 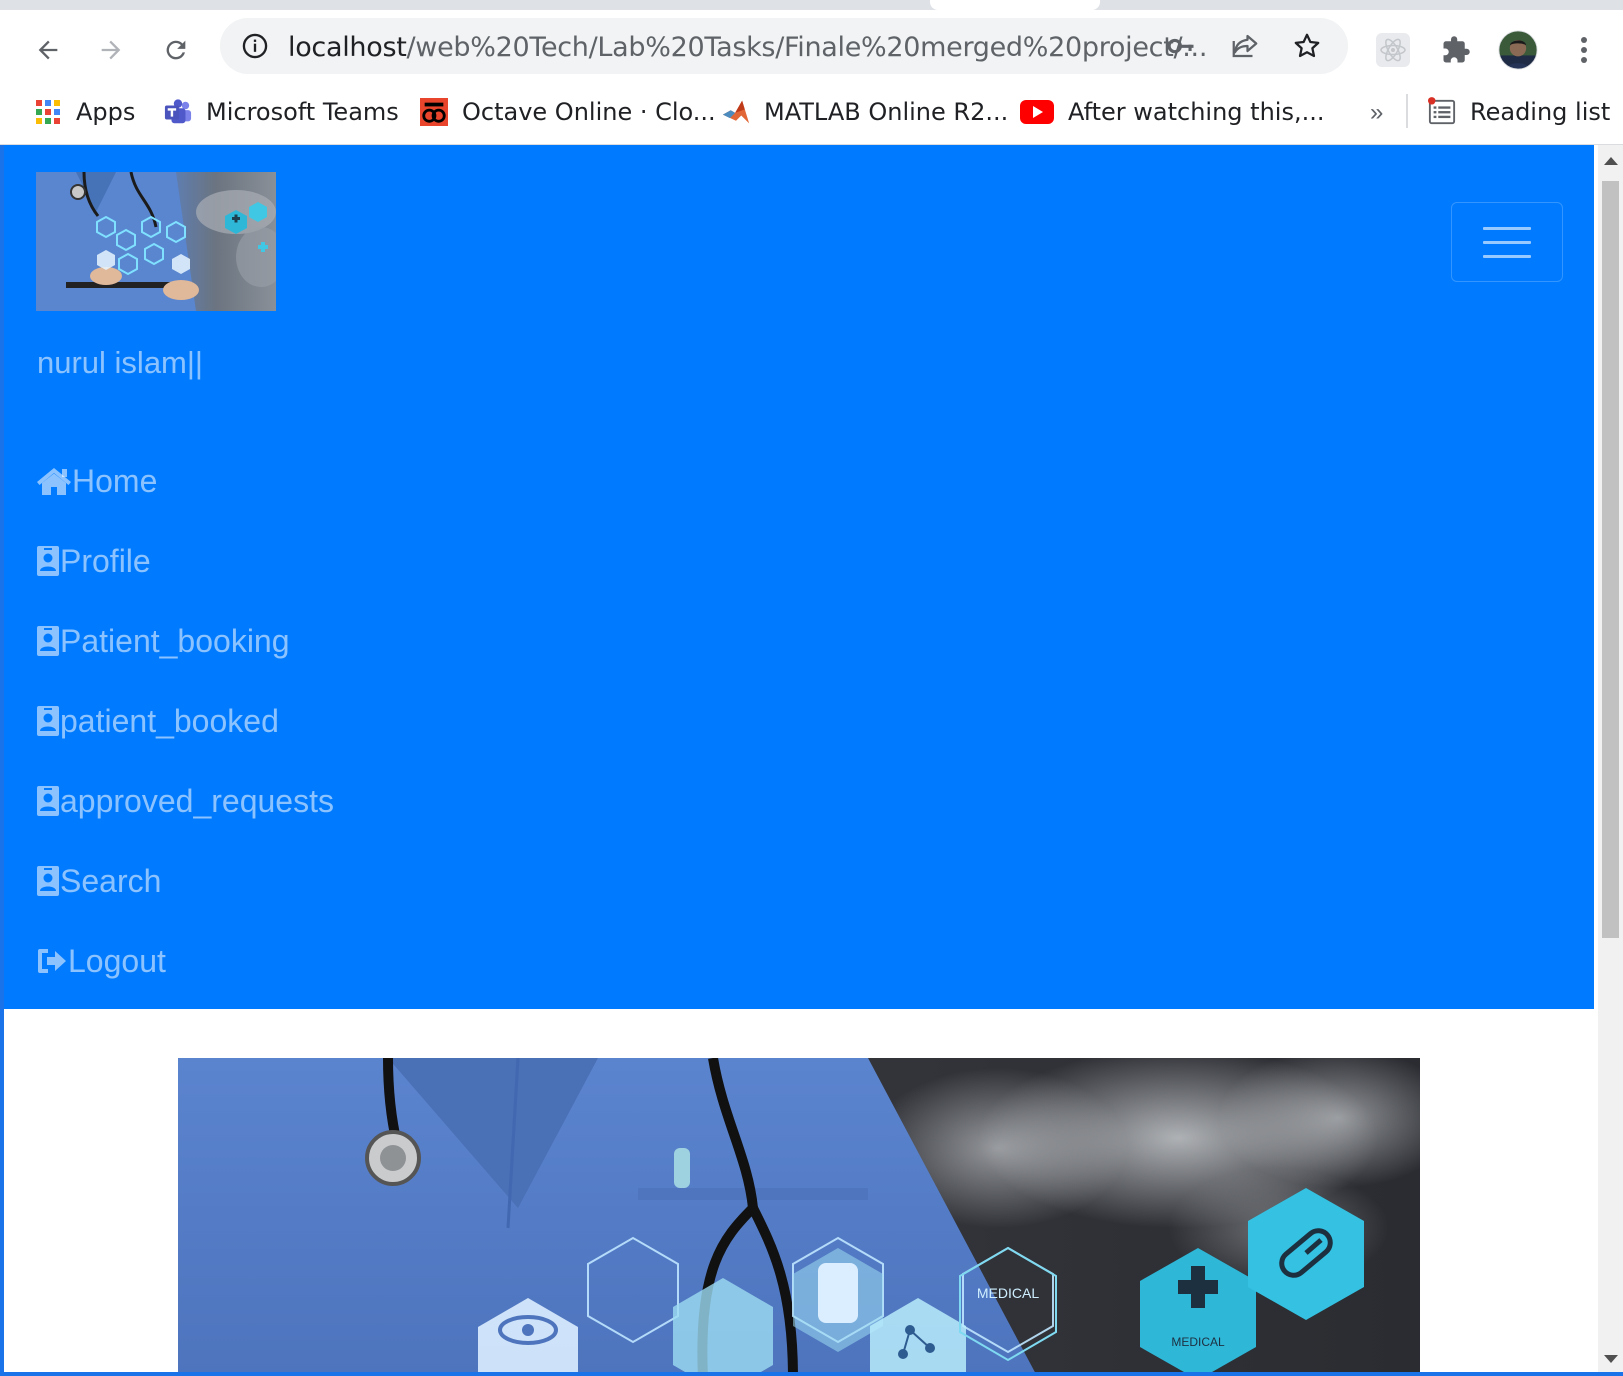 What do you see at coordinates (1015, 5) in the screenshot?
I see `active-tab` at bounding box center [1015, 5].